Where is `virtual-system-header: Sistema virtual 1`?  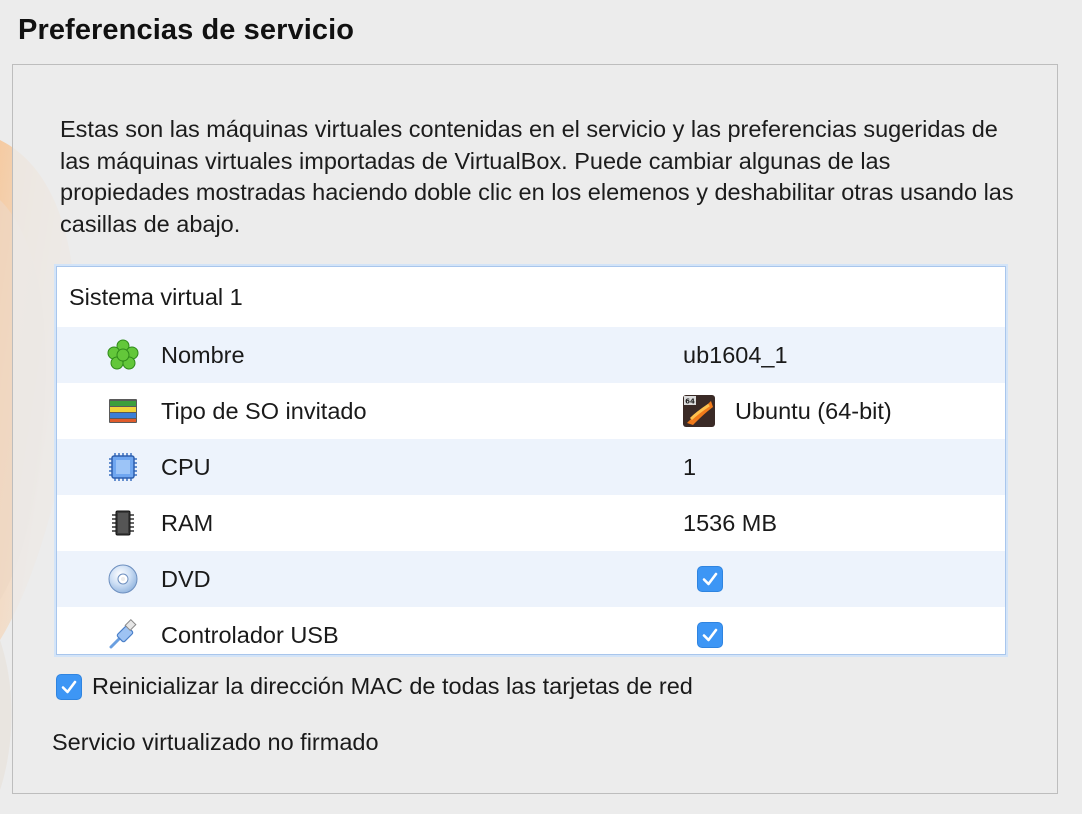 virtual-system-header: Sistema virtual 1 is located at coordinates (531, 297).